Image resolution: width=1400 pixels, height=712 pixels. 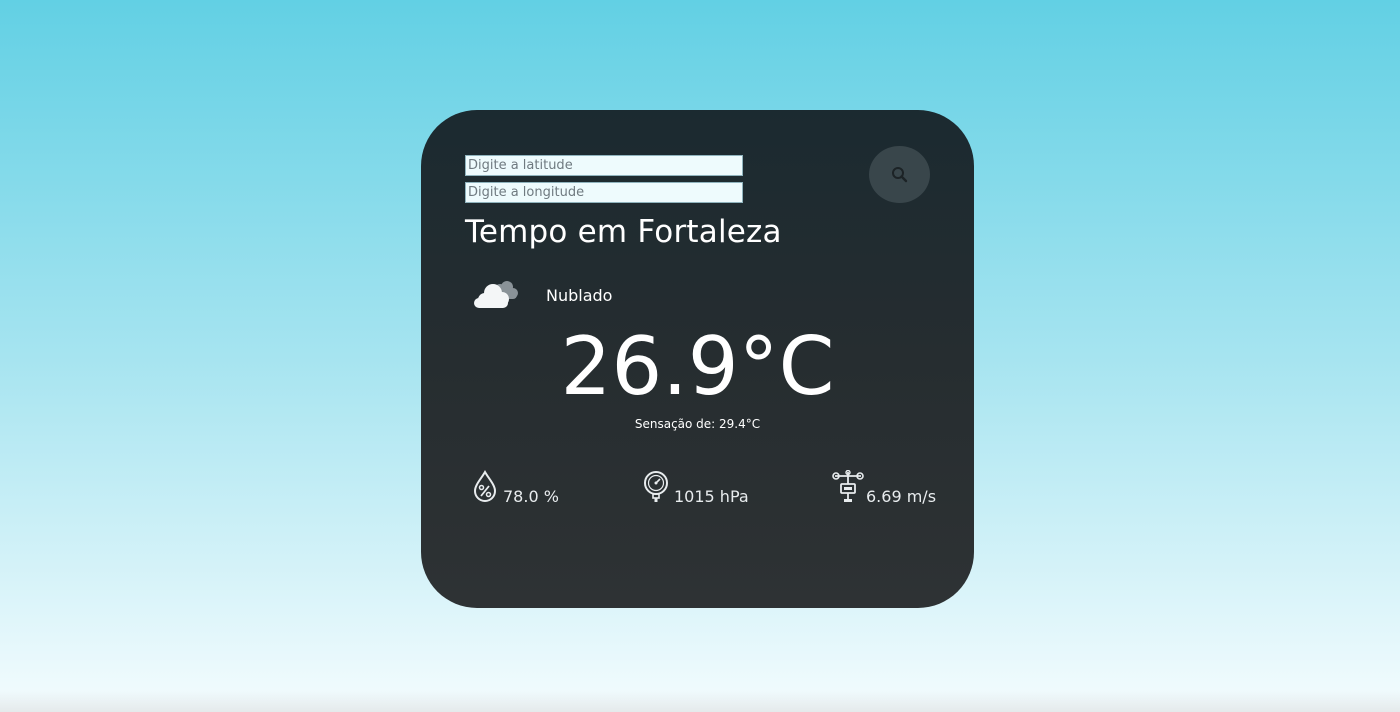 I want to click on cloud-icon, so click(x=496, y=294).